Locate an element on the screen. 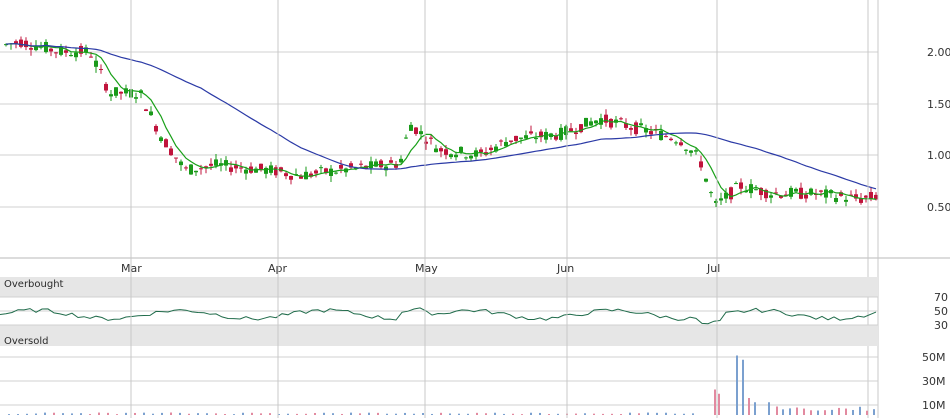  x-axis: Mar Apr May Jun Jul is located at coordinates (420, 268).